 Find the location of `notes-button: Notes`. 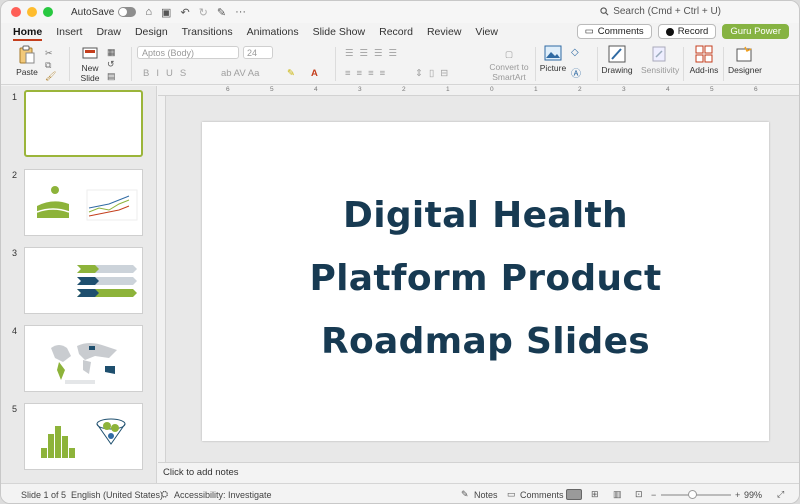

notes-button: Notes is located at coordinates (486, 495).